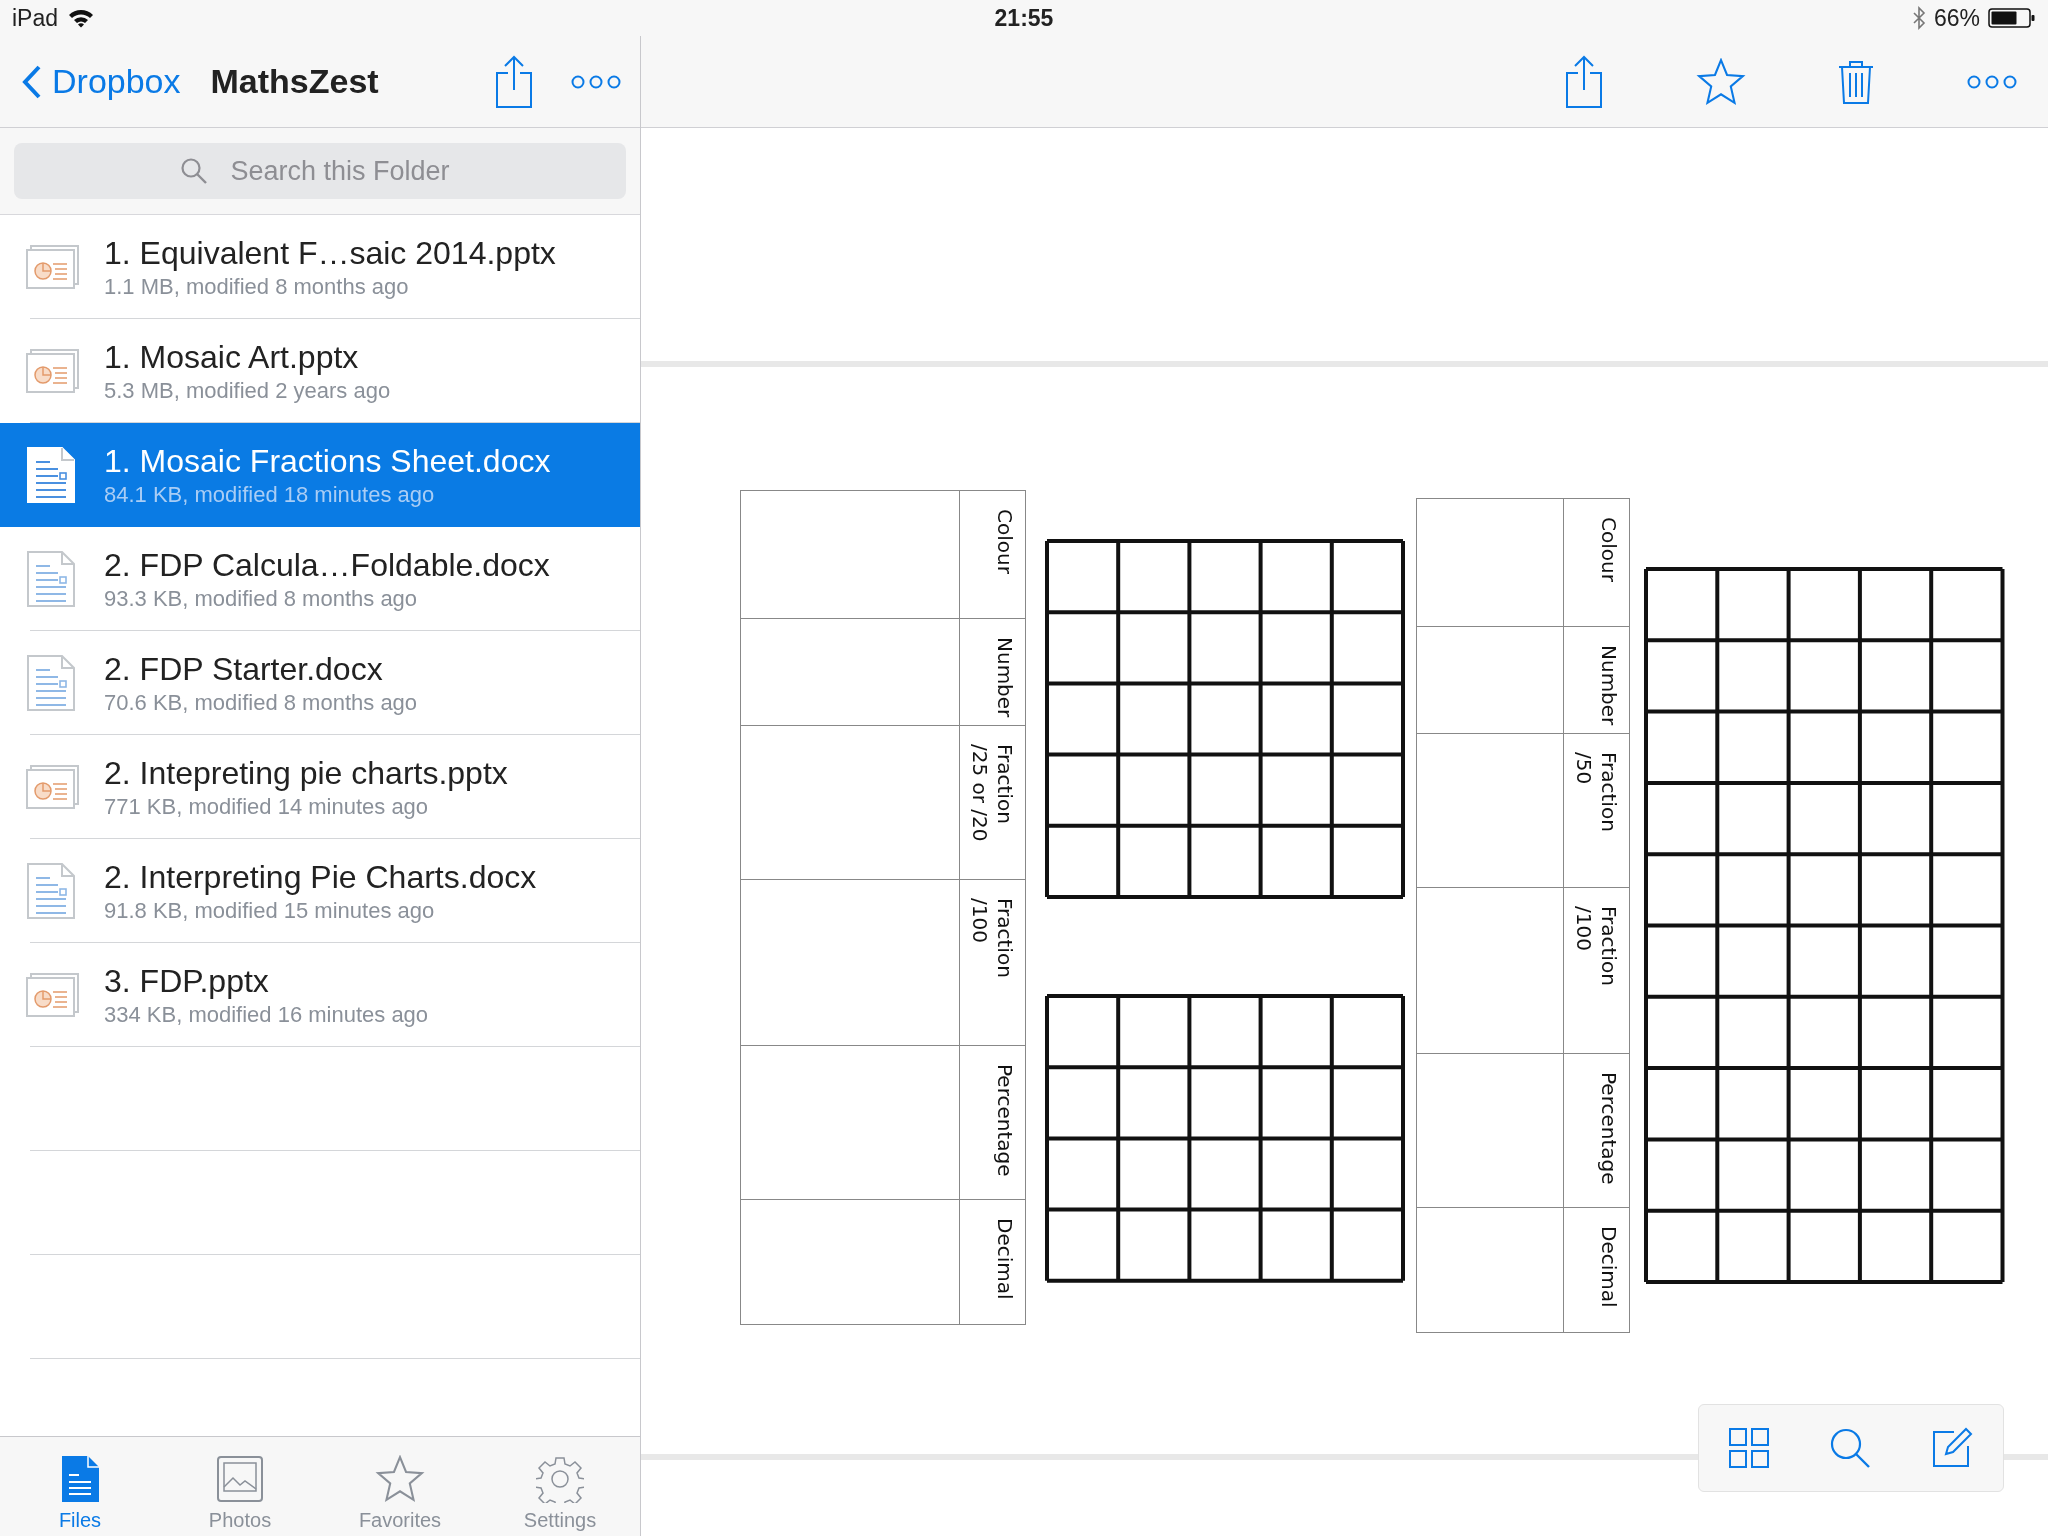  What do you see at coordinates (560, 1479) in the screenshot?
I see `settings-icon` at bounding box center [560, 1479].